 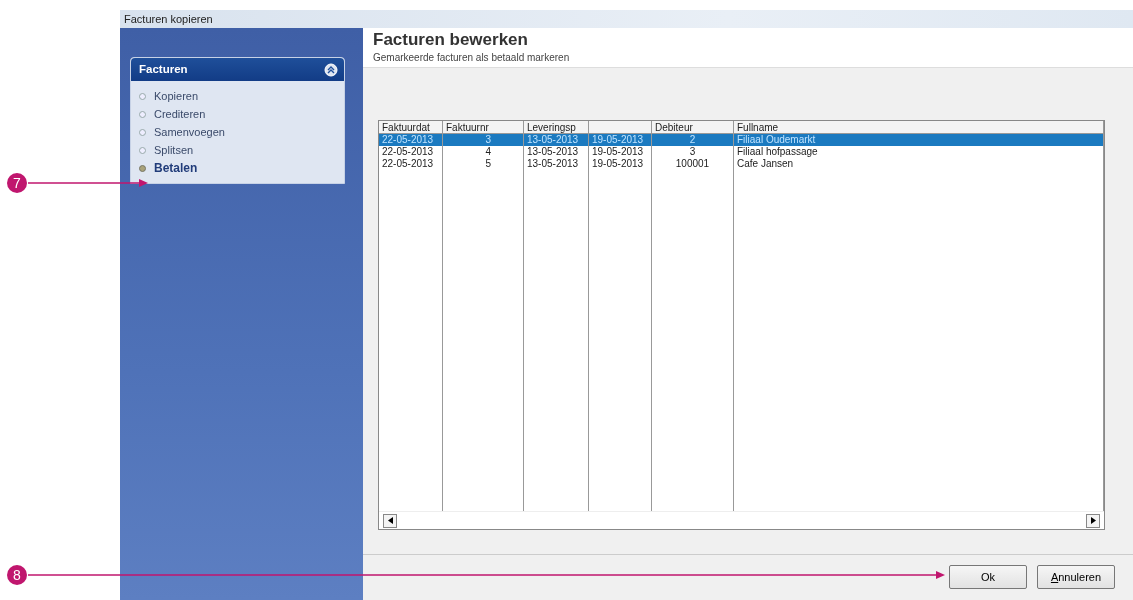 What do you see at coordinates (919, 164) in the screenshot?
I see `table-cell: Cafe Jansen` at bounding box center [919, 164].